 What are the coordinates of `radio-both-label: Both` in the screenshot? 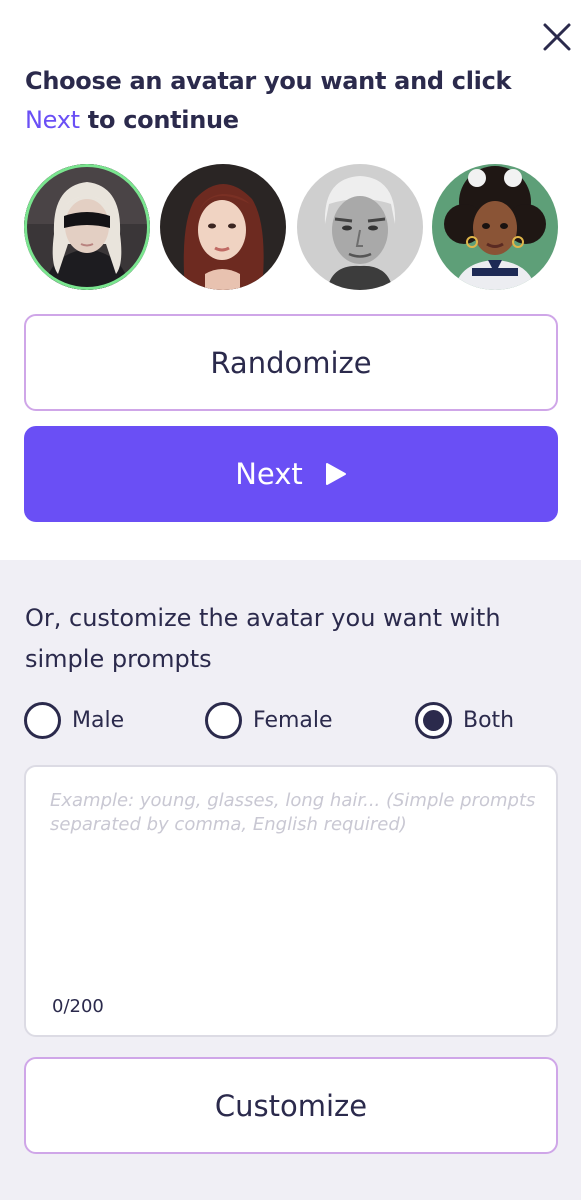 It's located at (489, 720).